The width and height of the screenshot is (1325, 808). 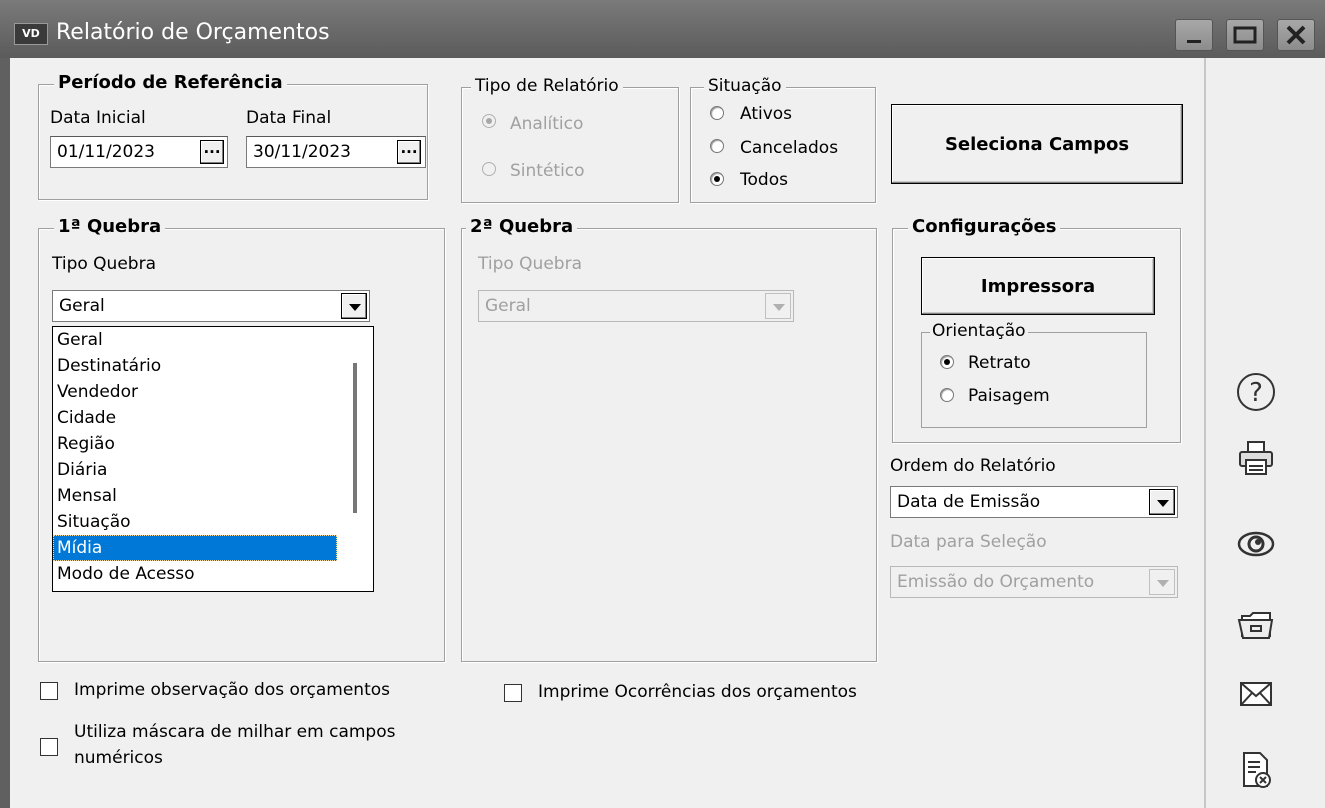 I want to click on list-item: Diária, so click(x=195, y=470).